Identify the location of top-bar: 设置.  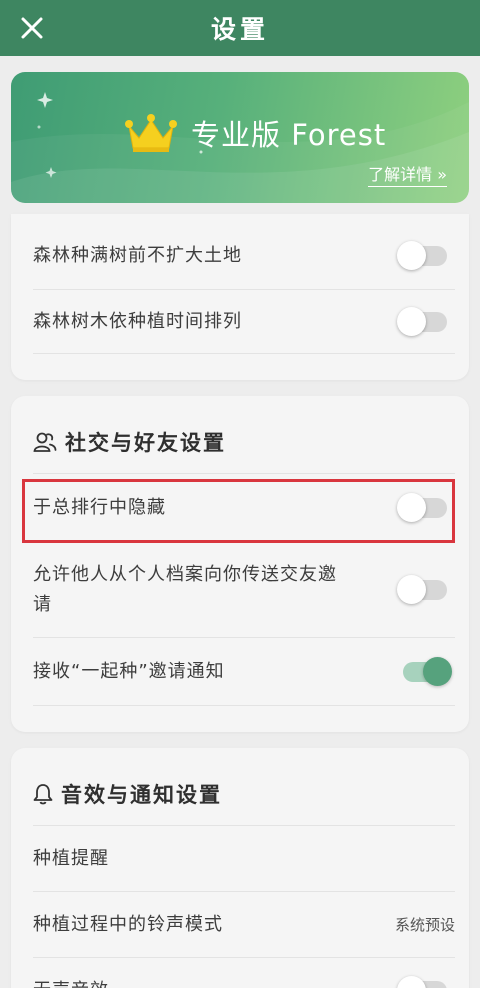
(240, 28).